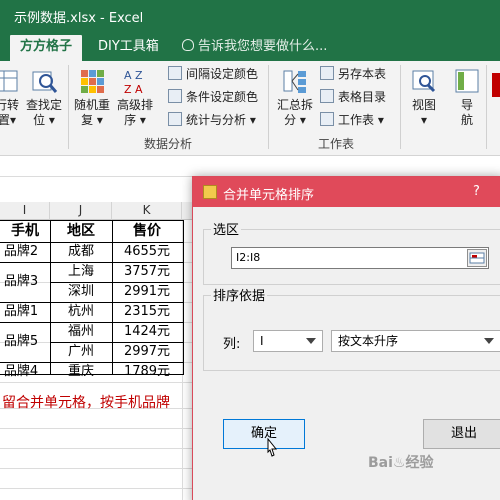  What do you see at coordinates (336, 144) in the screenshot?
I see `group-label-worksheet: 工作表` at bounding box center [336, 144].